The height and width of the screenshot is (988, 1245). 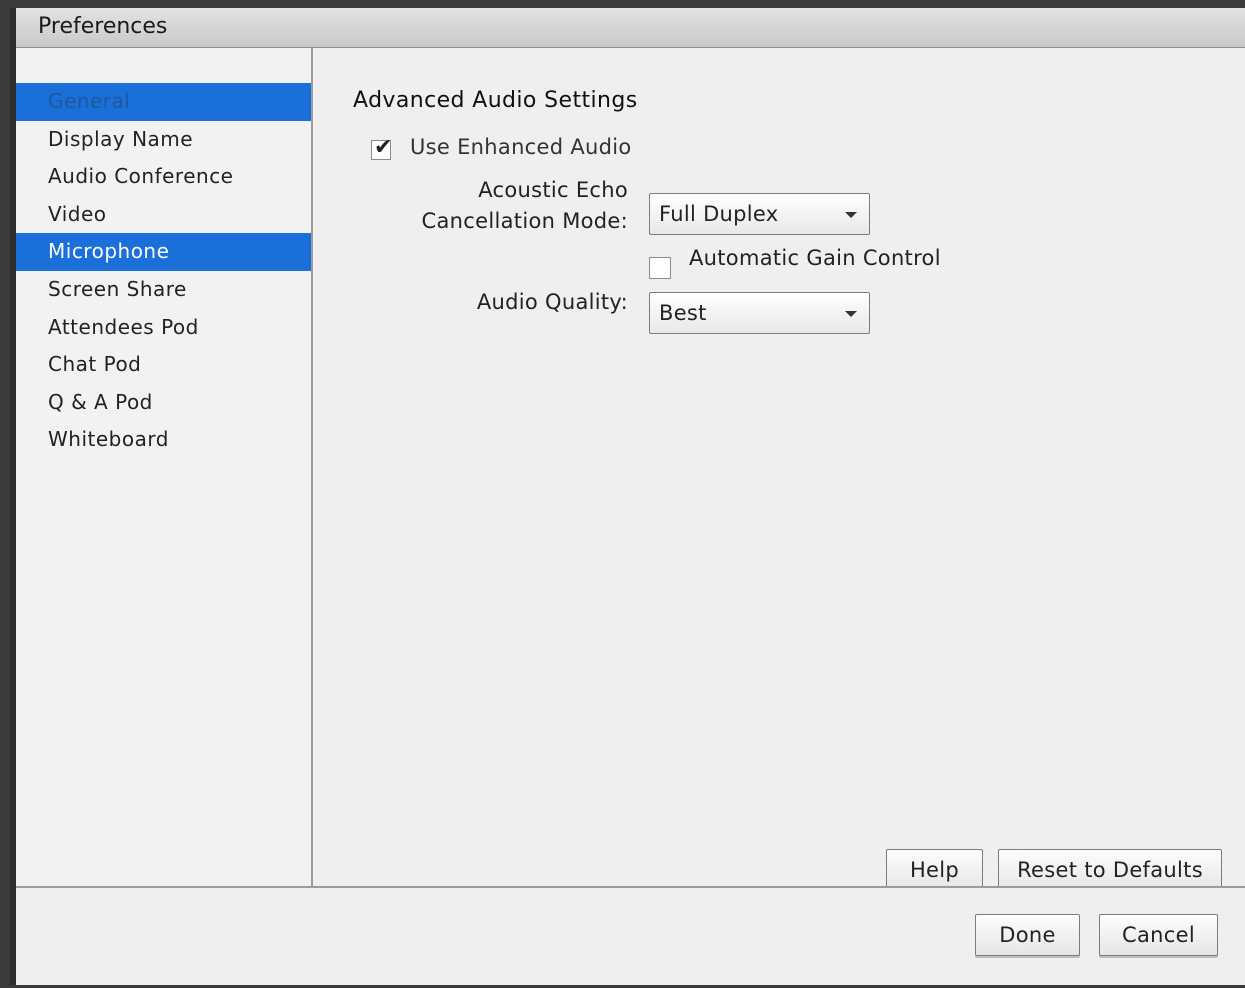 What do you see at coordinates (163, 102) in the screenshot?
I see `sidebar-item-general: General` at bounding box center [163, 102].